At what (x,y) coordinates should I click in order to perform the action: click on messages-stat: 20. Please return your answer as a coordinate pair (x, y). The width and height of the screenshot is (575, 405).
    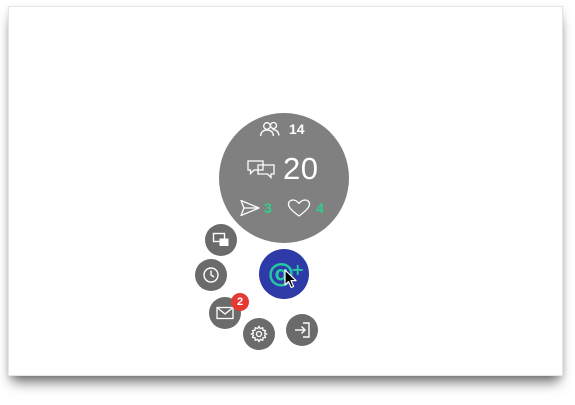
    Looking at the image, I should click on (282, 169).